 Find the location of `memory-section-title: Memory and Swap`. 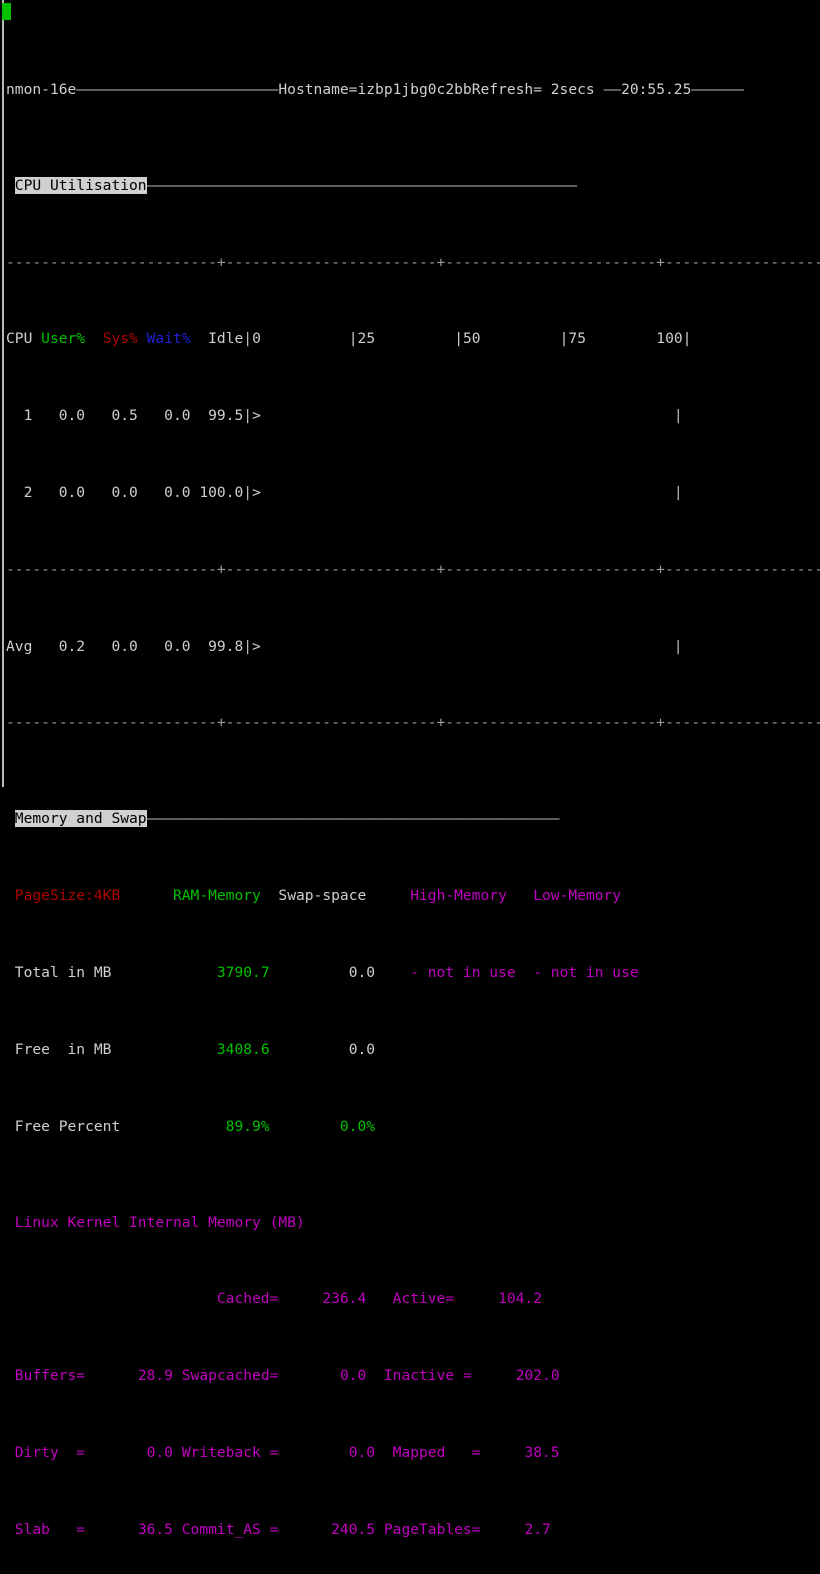

memory-section-title: Memory and Swap is located at coordinates (80, 819).